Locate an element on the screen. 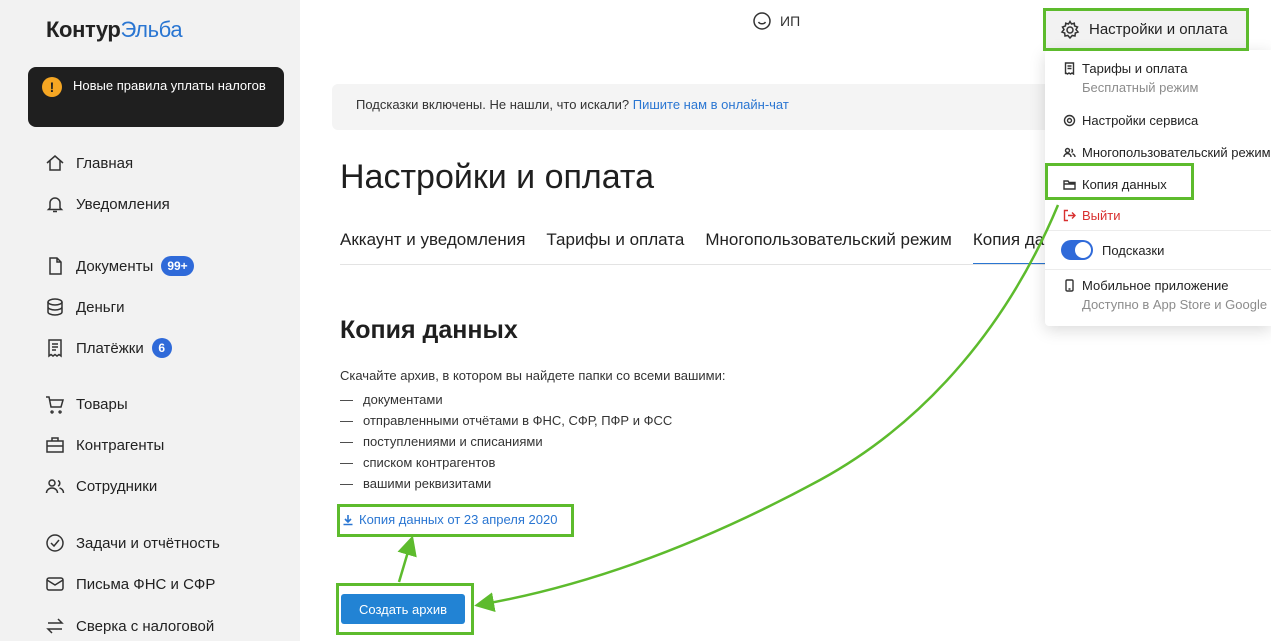  smile-icon is located at coordinates (762, 21).